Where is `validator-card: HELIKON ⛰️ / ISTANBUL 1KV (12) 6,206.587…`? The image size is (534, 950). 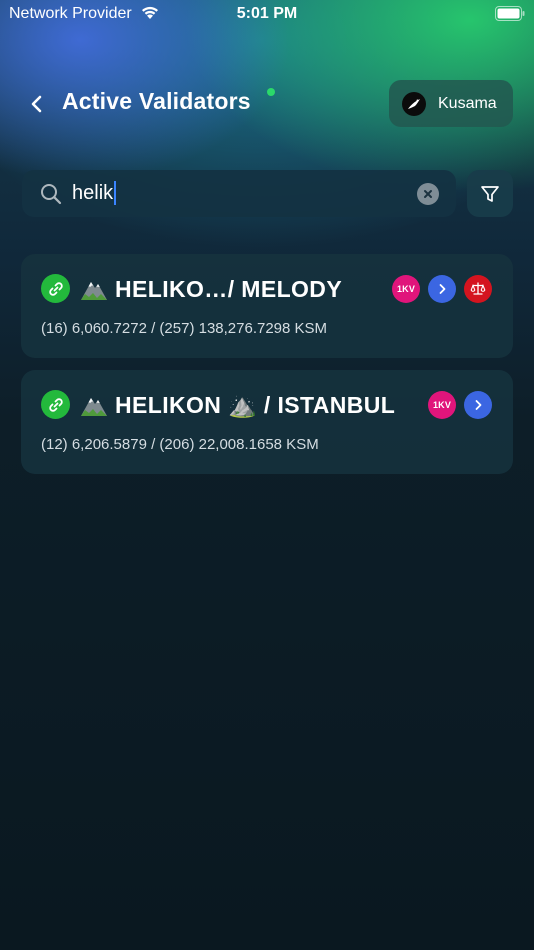
validator-card: HELIKON ⛰️ / ISTANBUL 1KV (12) 6,206.587… is located at coordinates (267, 422).